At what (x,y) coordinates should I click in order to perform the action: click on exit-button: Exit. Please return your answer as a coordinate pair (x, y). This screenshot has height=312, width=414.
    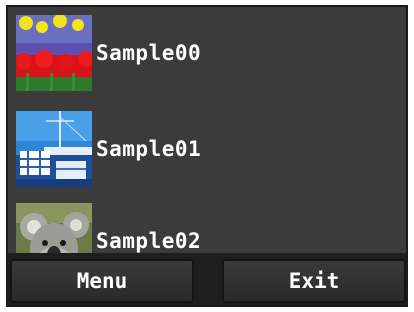
    Looking at the image, I should click on (314, 281).